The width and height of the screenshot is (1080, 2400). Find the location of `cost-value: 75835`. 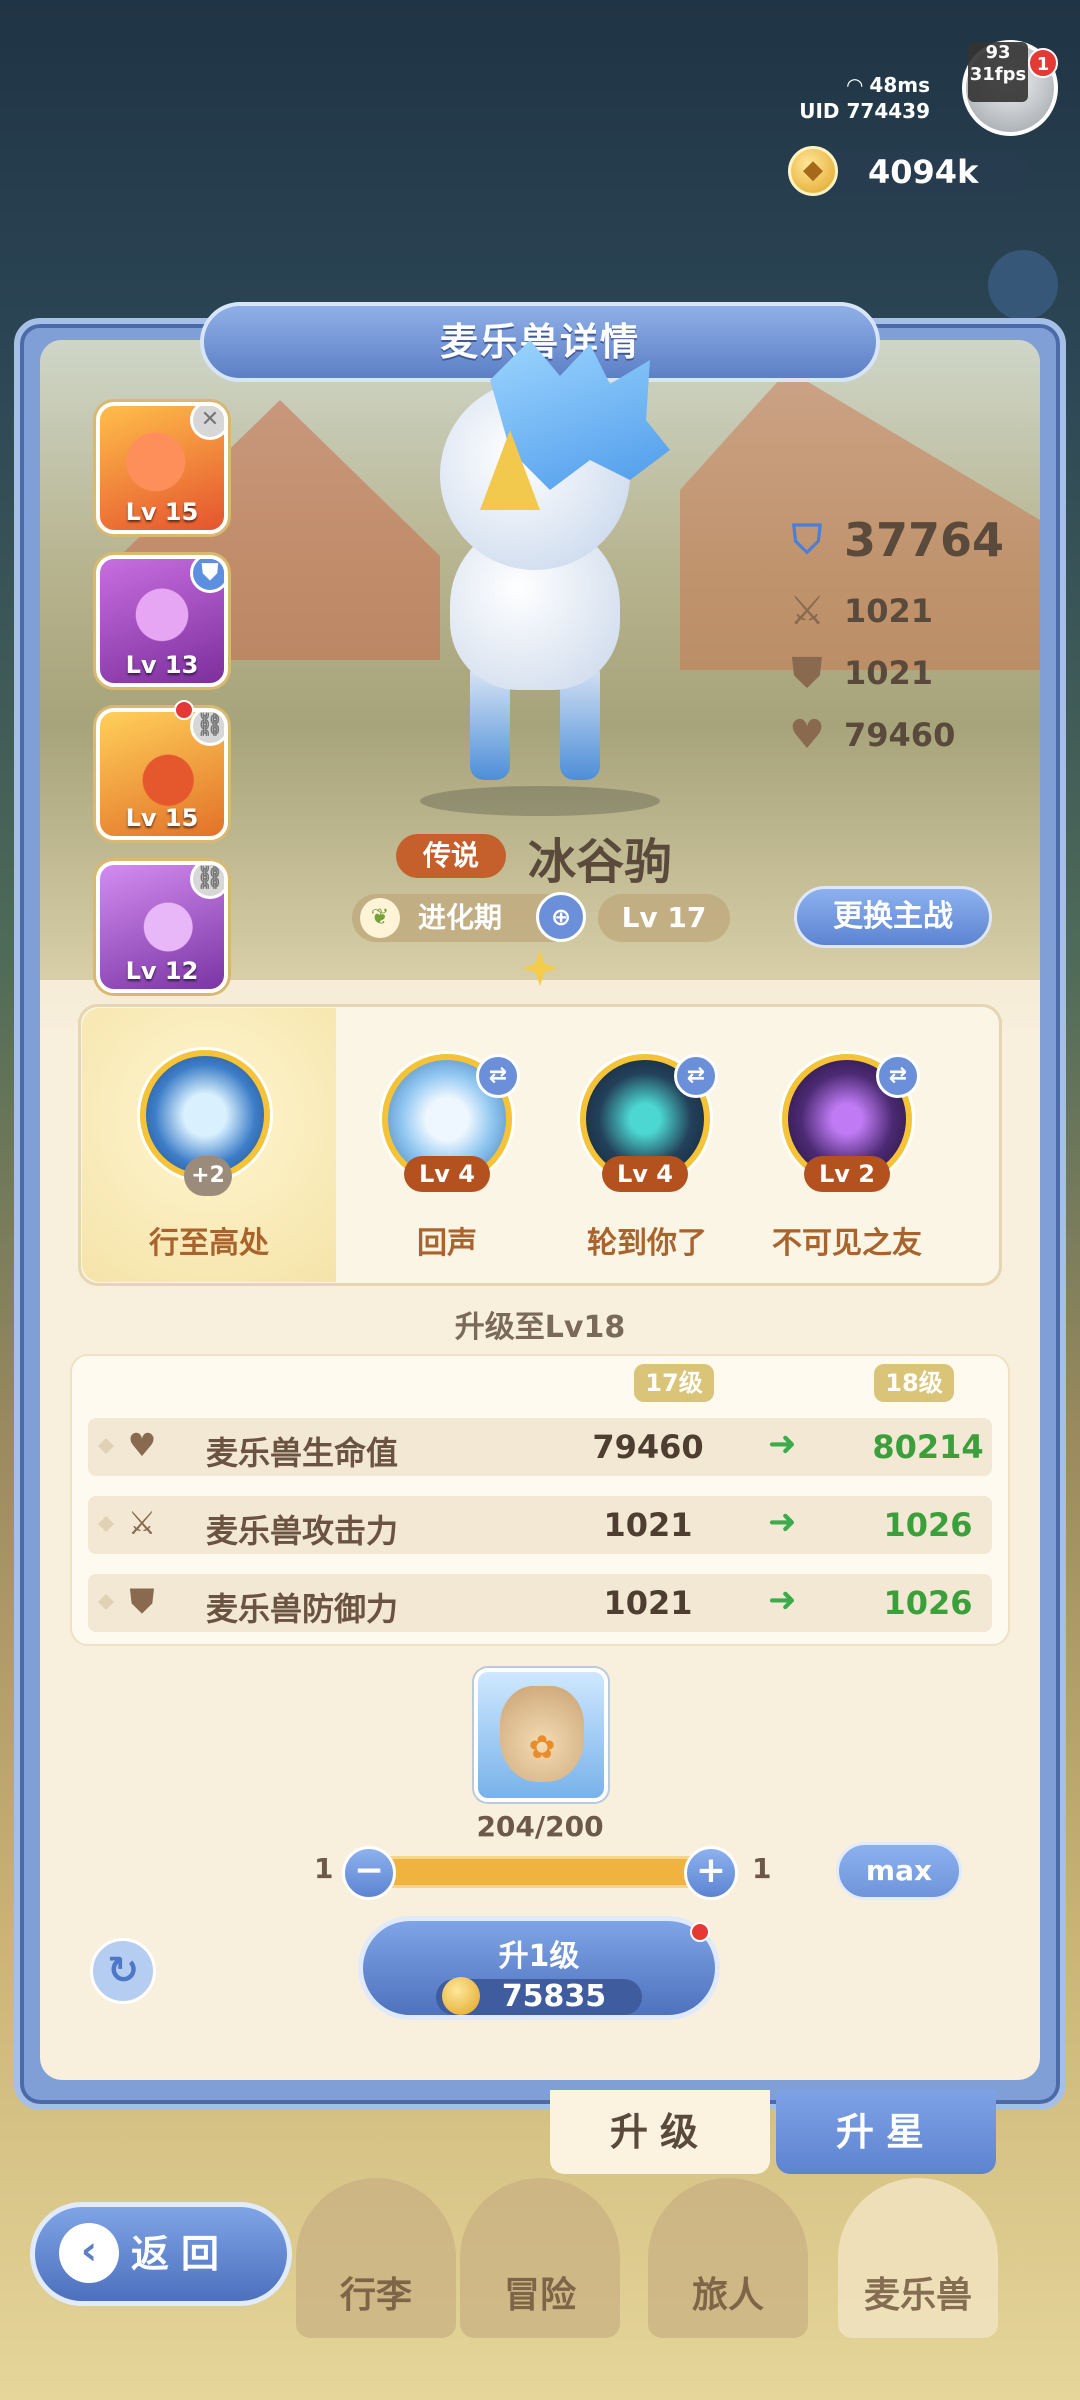

cost-value: 75835 is located at coordinates (554, 1996).